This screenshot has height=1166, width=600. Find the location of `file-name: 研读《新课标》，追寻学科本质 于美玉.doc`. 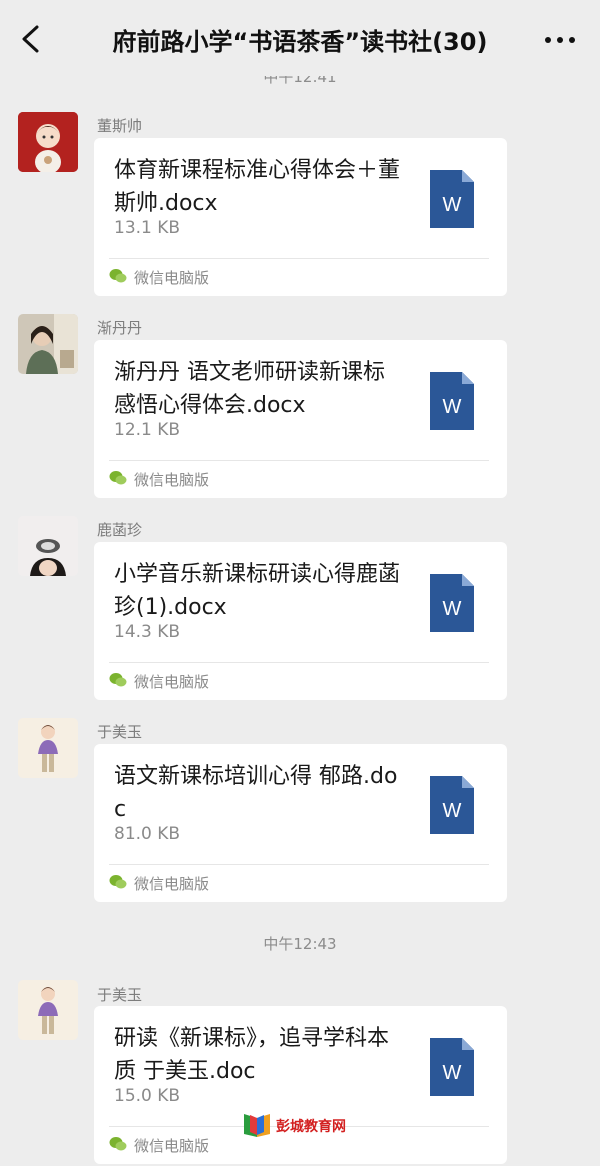

file-name: 研读《新课标》，追寻学科本质 于美玉.doc is located at coordinates (252, 1055).